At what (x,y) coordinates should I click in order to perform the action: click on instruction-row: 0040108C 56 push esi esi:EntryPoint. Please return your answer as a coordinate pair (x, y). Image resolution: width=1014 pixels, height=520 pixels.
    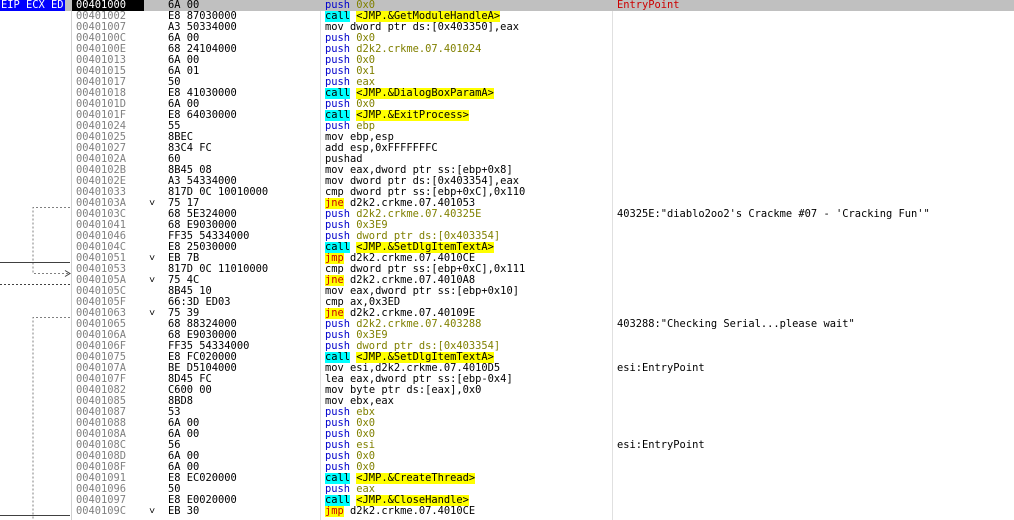
    Looking at the image, I should click on (507, 445).